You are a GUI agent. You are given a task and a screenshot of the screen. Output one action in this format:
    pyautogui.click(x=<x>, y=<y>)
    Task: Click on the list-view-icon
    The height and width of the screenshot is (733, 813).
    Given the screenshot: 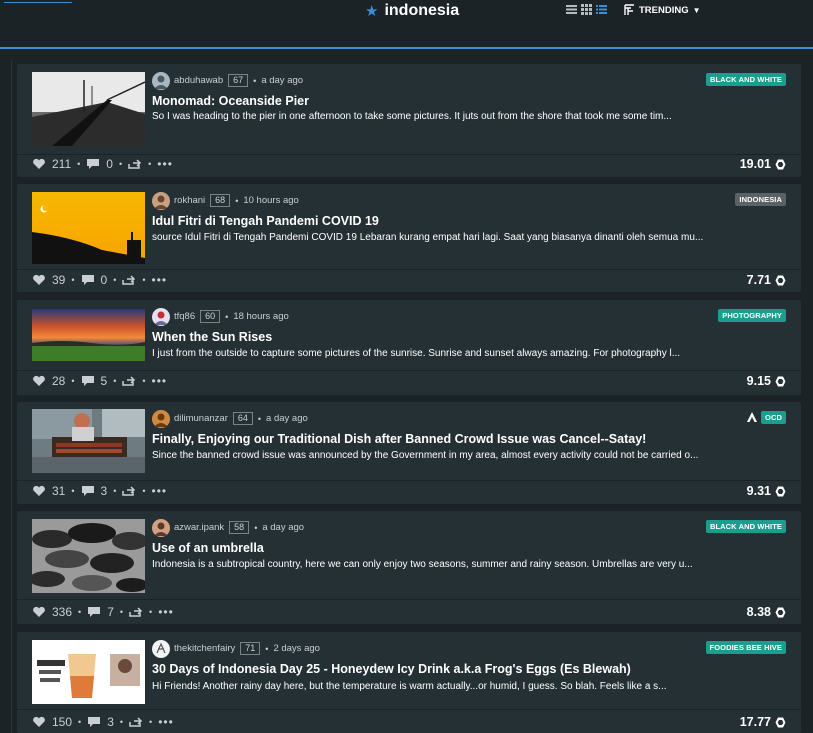 What is the action you would take?
    pyautogui.click(x=571, y=9)
    